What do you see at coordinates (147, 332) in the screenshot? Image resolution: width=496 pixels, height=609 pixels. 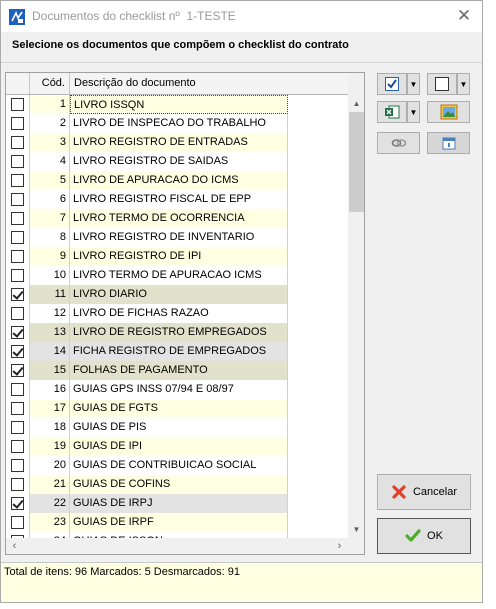 I see `table-row: 13 LIVRO DE REGISTRO EMPREGADOS` at bounding box center [147, 332].